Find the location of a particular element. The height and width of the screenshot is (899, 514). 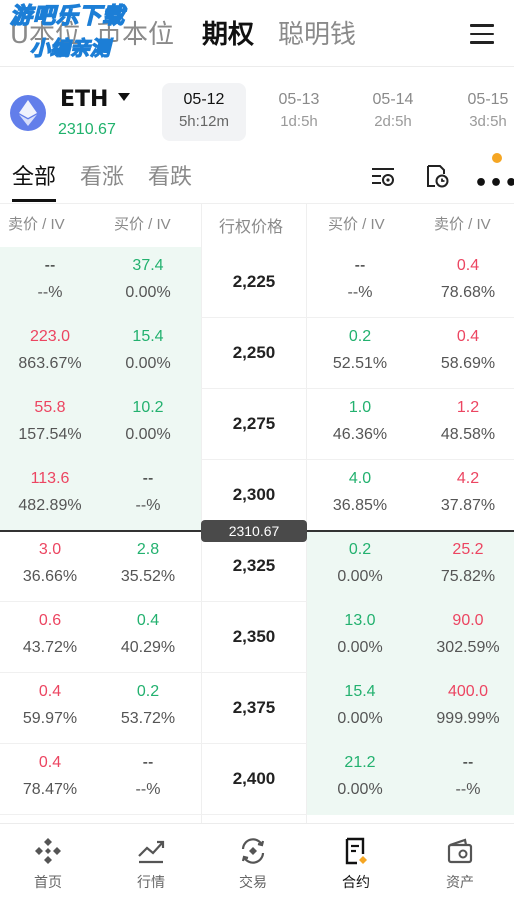

nav-label: 交易 is located at coordinates (253, 883).